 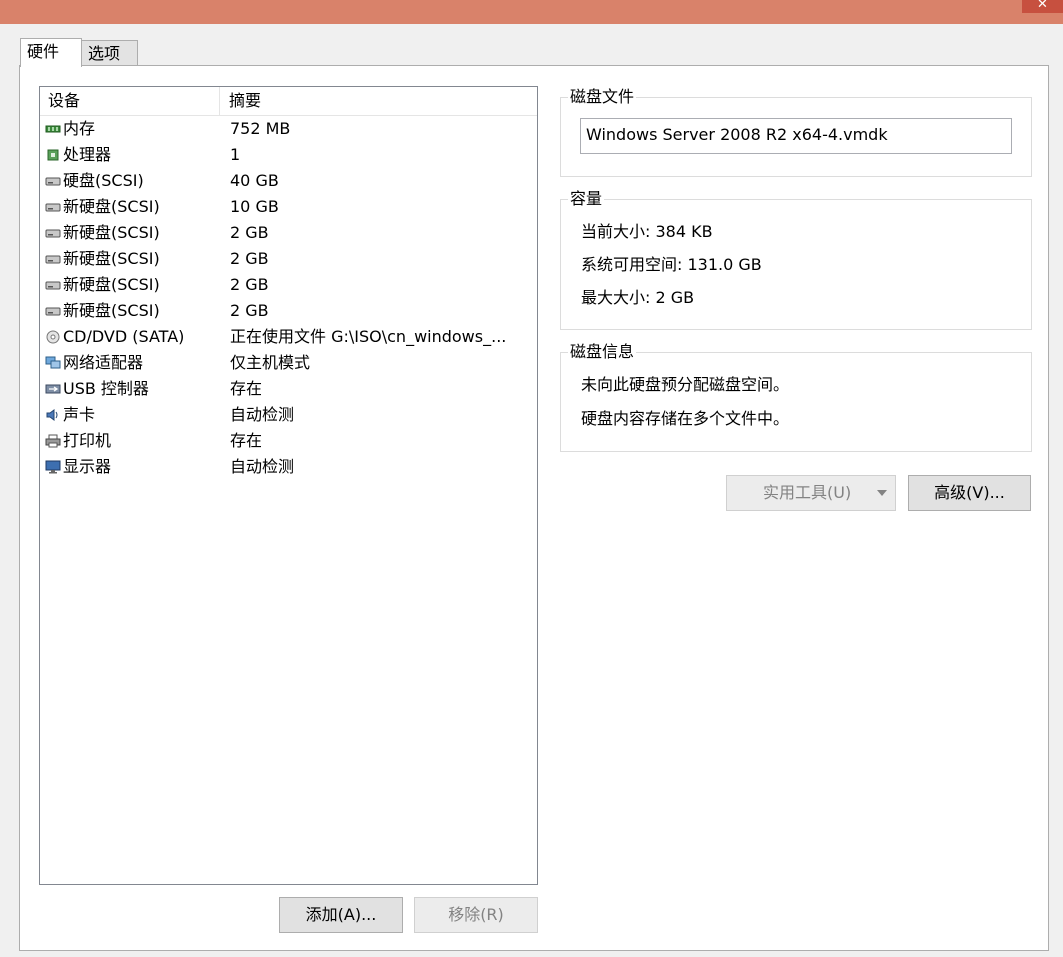 I want to click on device-summary: 40 GB, so click(x=254, y=180).